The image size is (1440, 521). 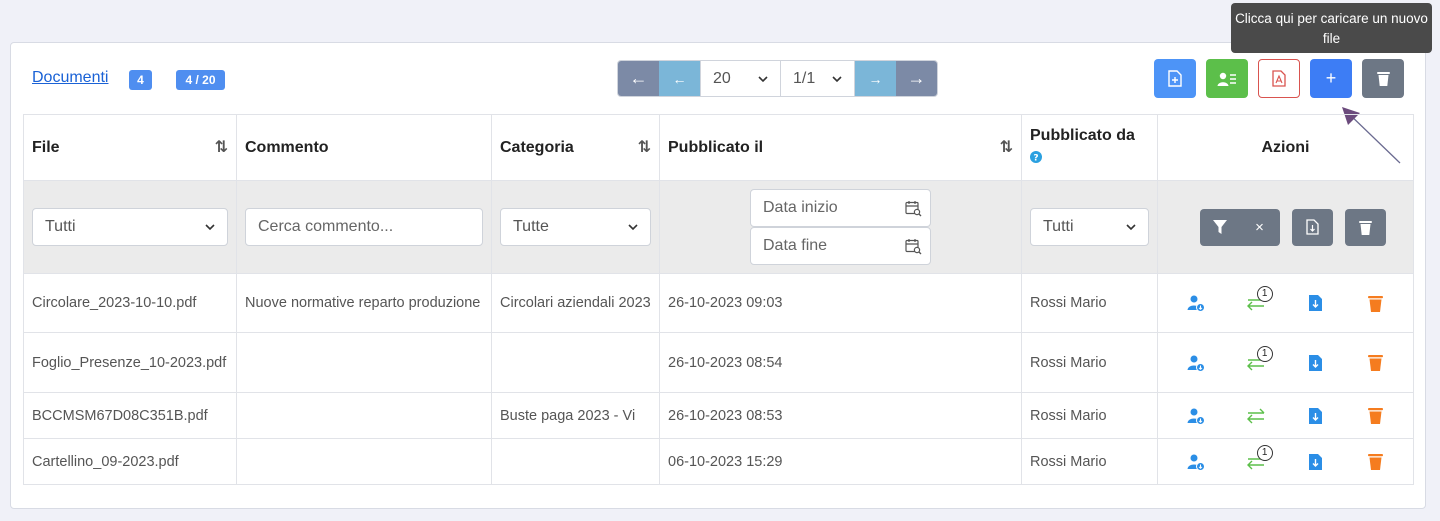 What do you see at coordinates (140, 80) in the screenshot?
I see `count-badge: 4` at bounding box center [140, 80].